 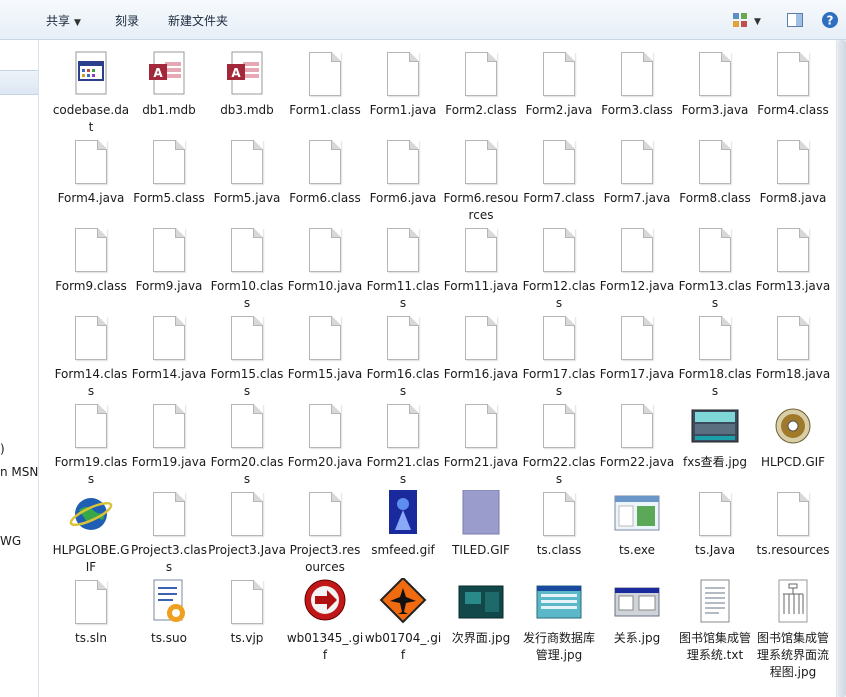 I want to click on file-dat-icon, so click(x=91, y=75).